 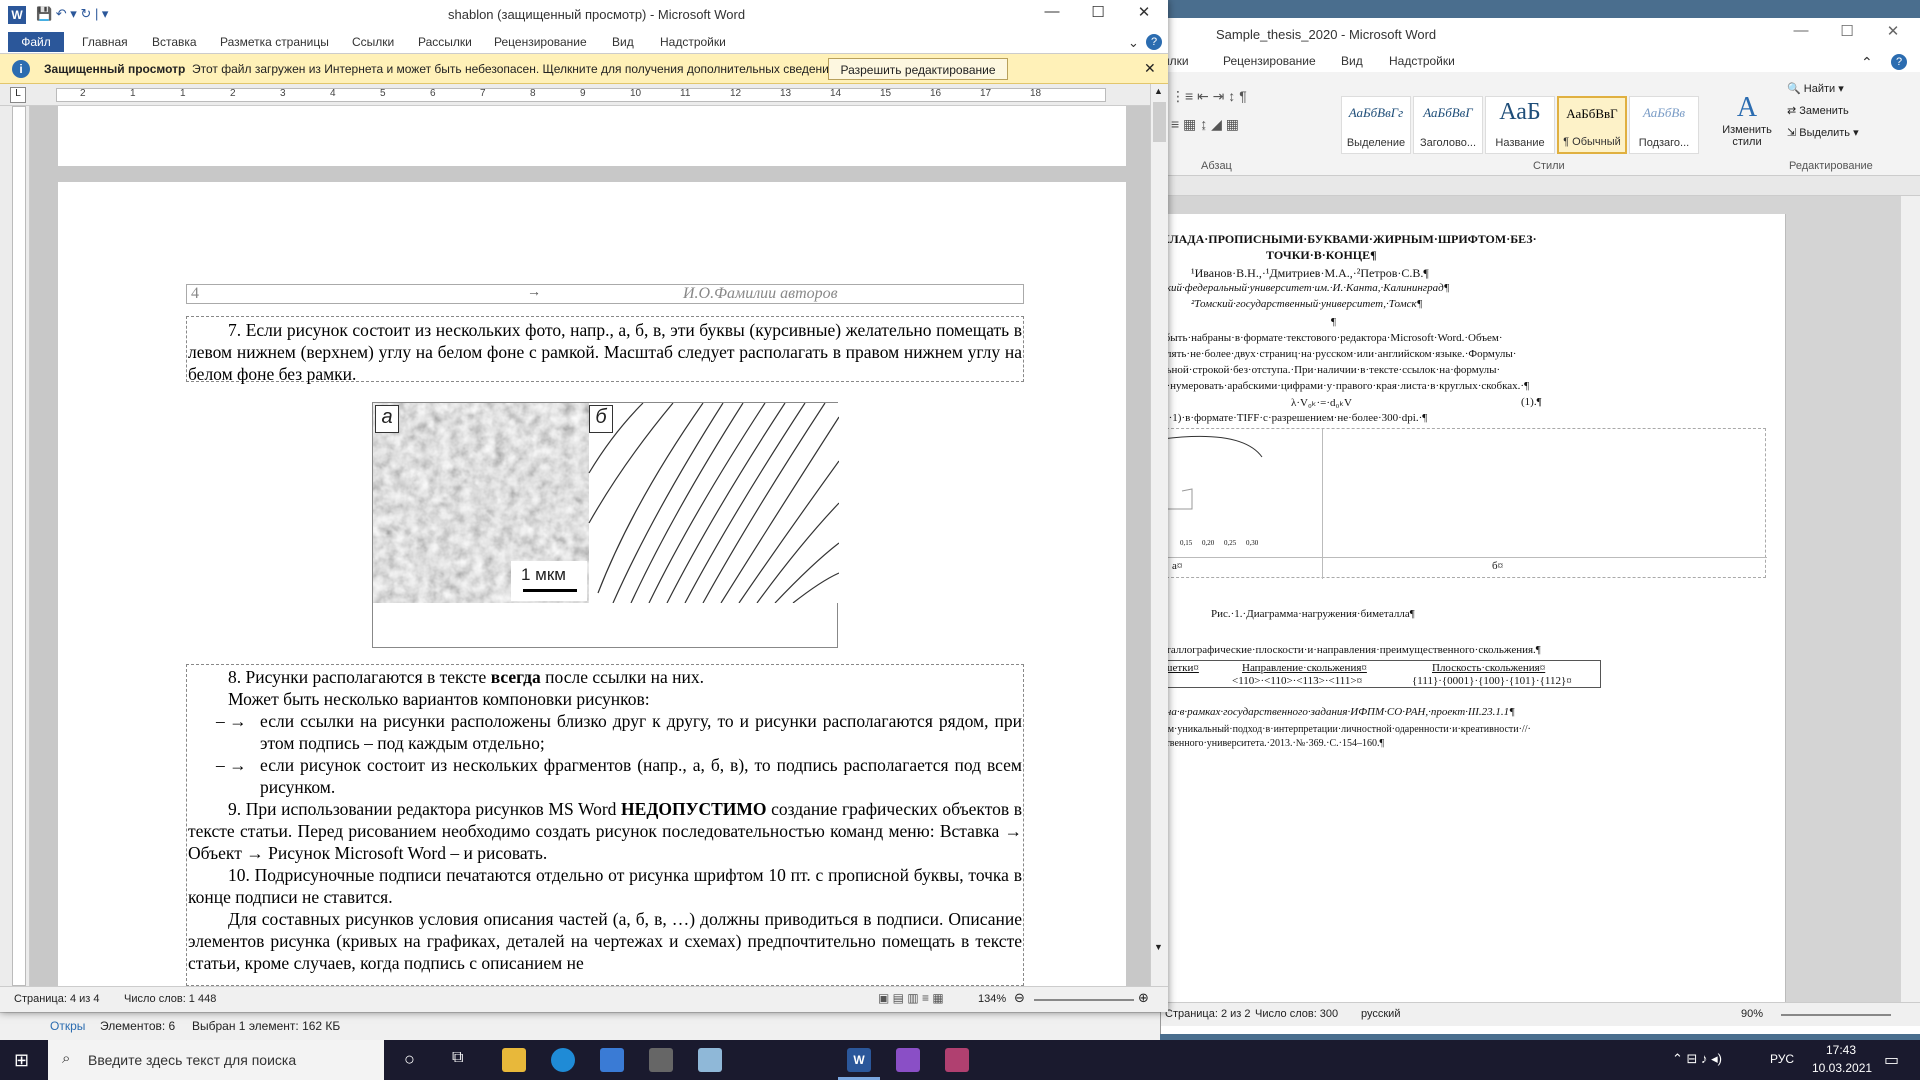 What do you see at coordinates (1326, 34) in the screenshot?
I see `window-title: Sample_thesis_2020 - Microsoft Word` at bounding box center [1326, 34].